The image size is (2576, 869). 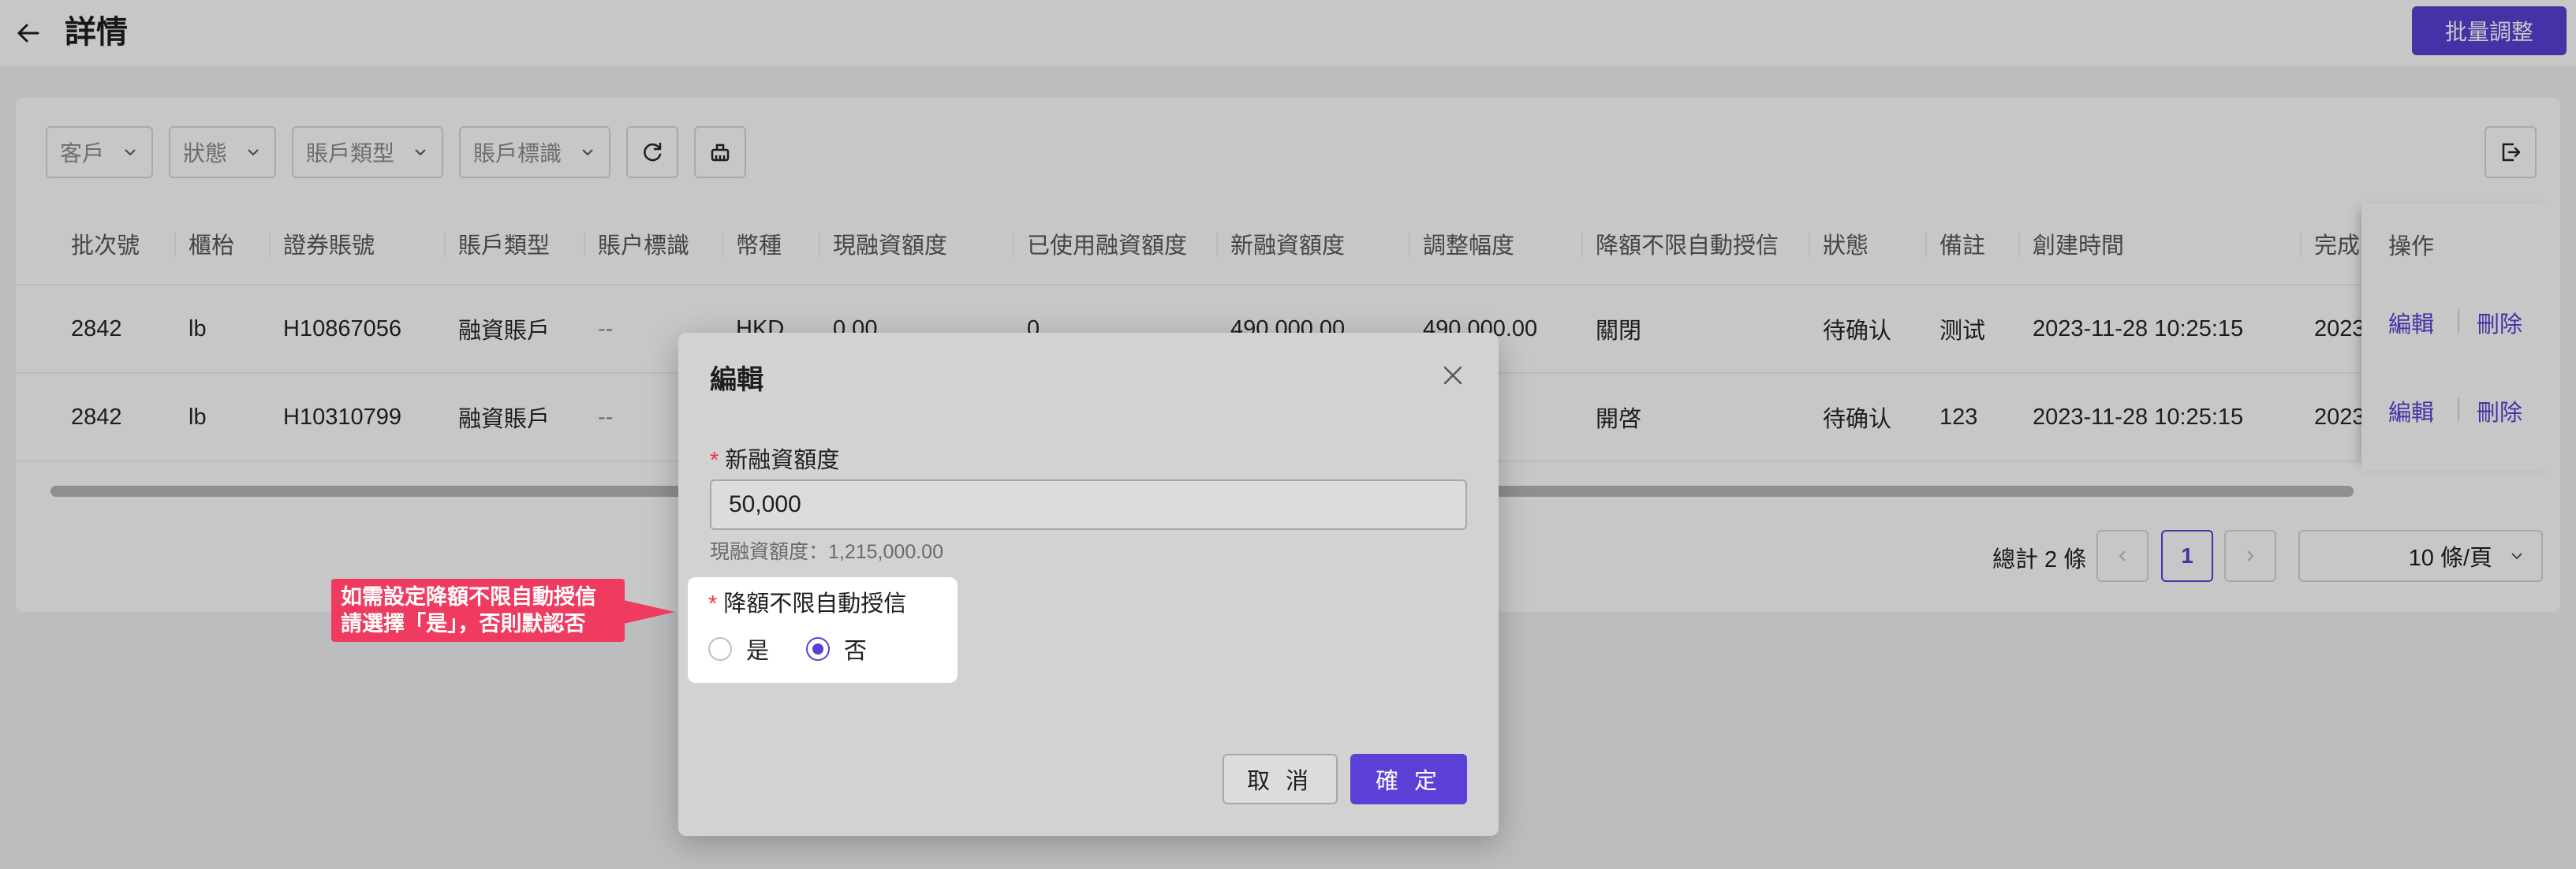 I want to click on radio-yes-circle, so click(x=720, y=649).